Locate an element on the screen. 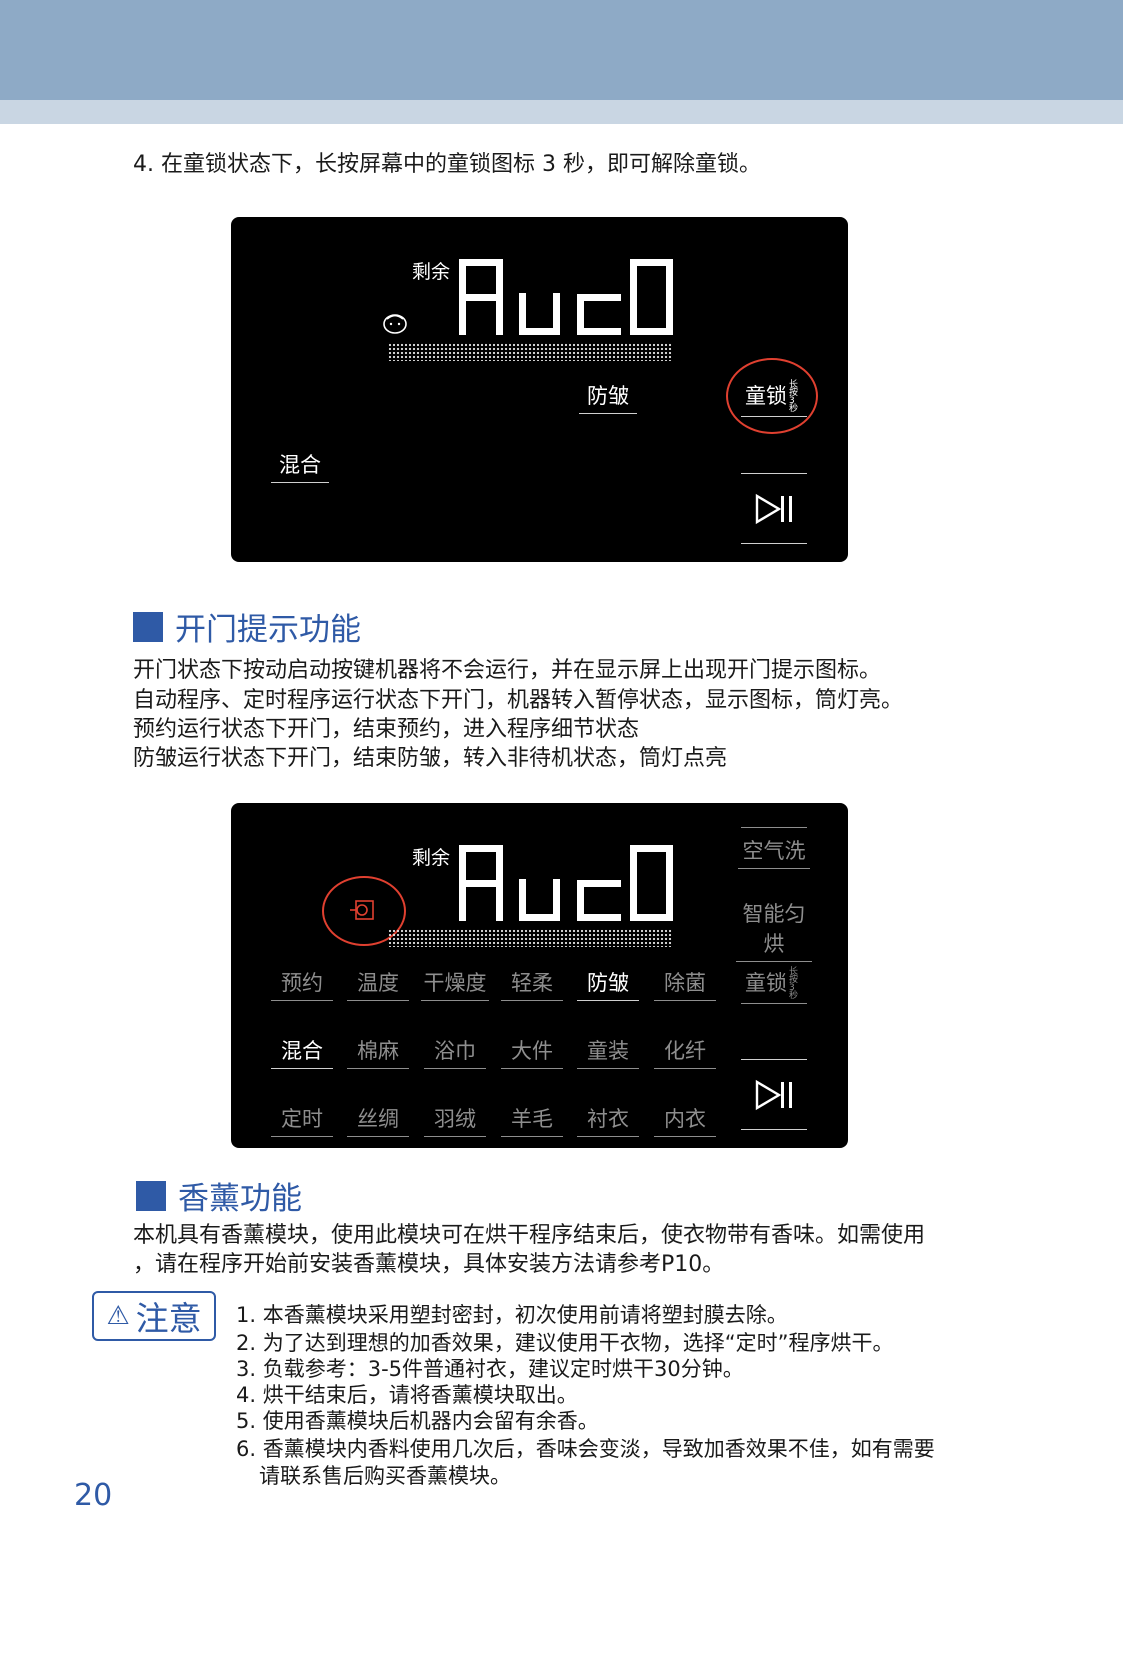 The image size is (1123, 1654). child-lock-label: 童锁 is located at coordinates (766, 983).